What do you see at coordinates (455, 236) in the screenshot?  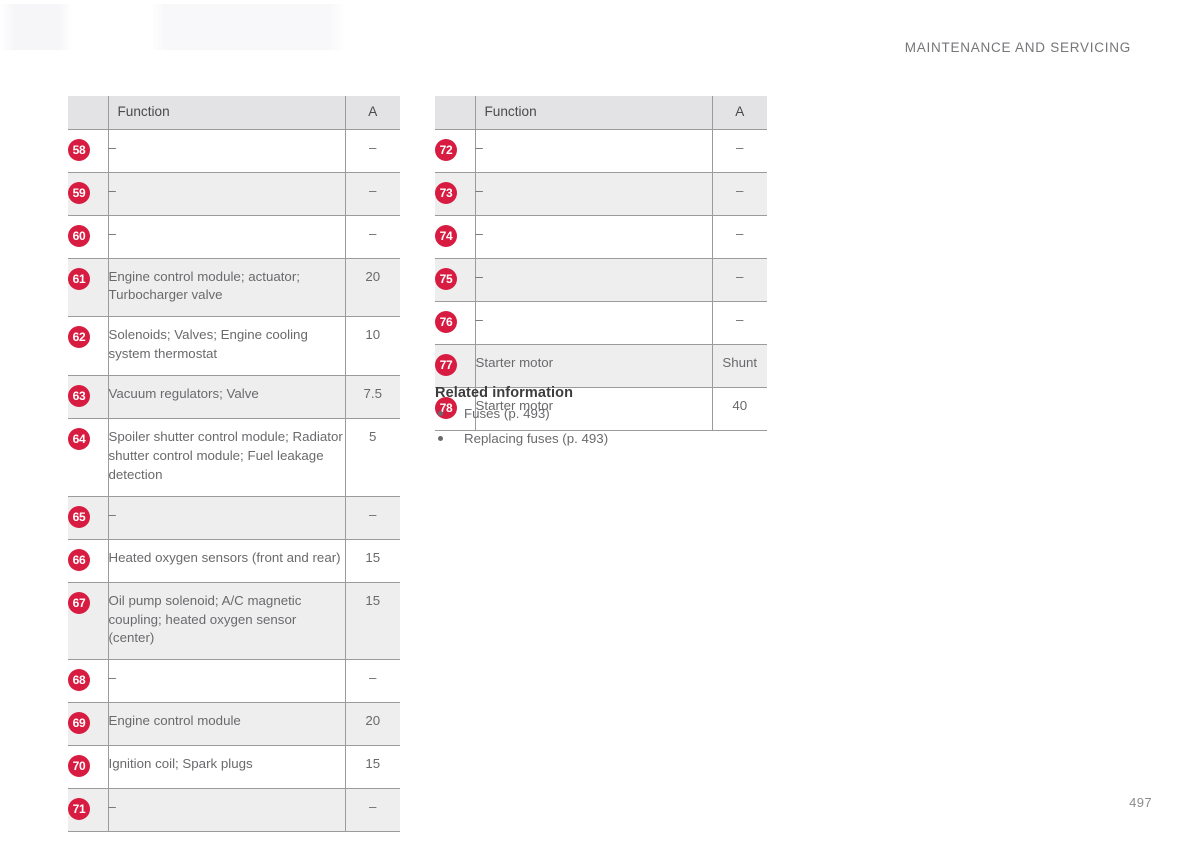 I see `fuse-number-cell: 74` at bounding box center [455, 236].